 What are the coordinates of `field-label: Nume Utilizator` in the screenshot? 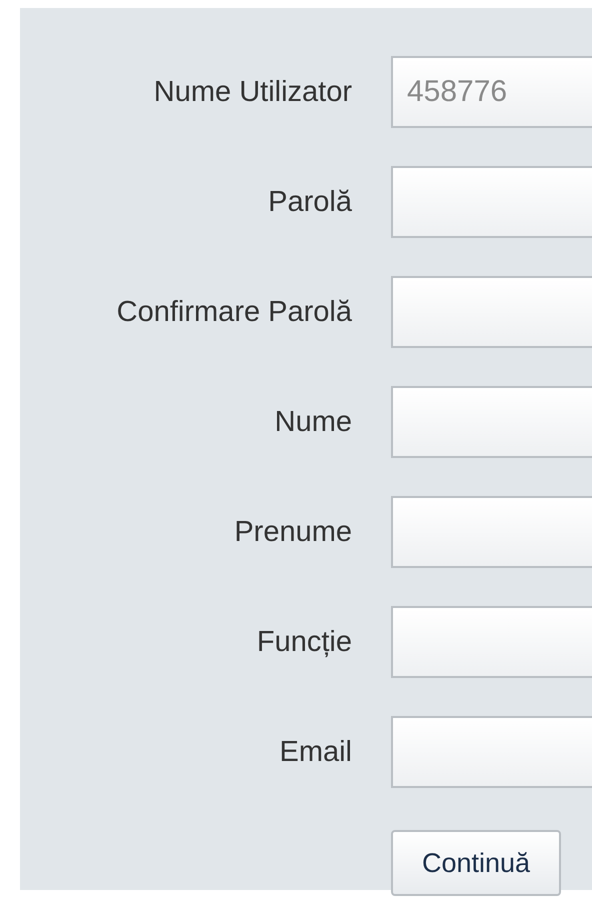 It's located at (252, 92).